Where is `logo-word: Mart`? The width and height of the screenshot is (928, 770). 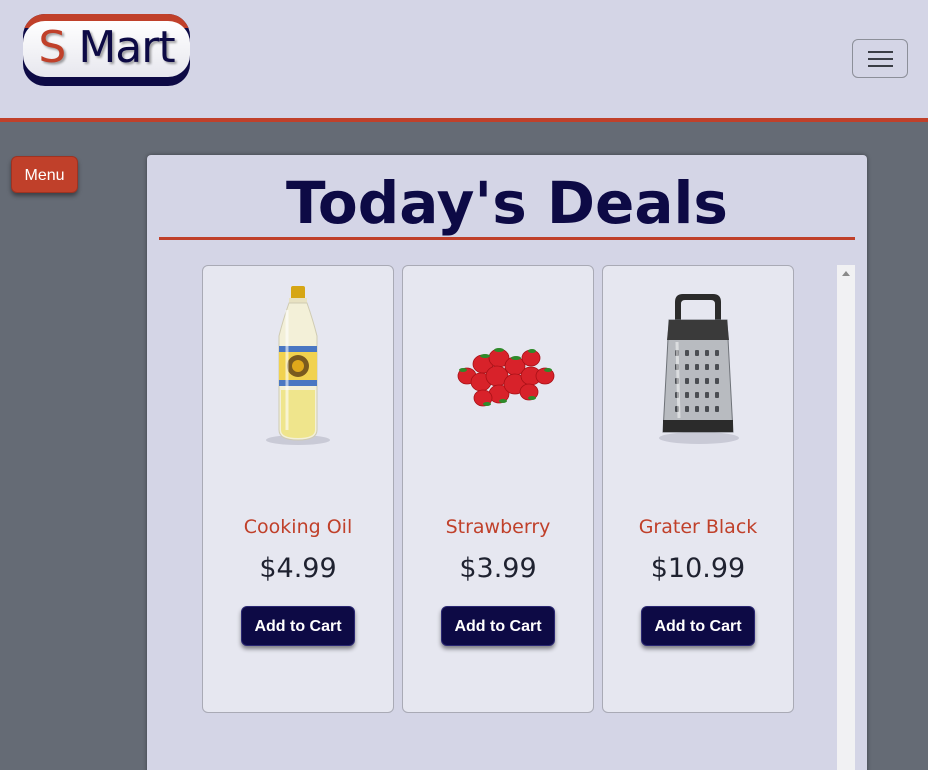 logo-word: Mart is located at coordinates (126, 47).